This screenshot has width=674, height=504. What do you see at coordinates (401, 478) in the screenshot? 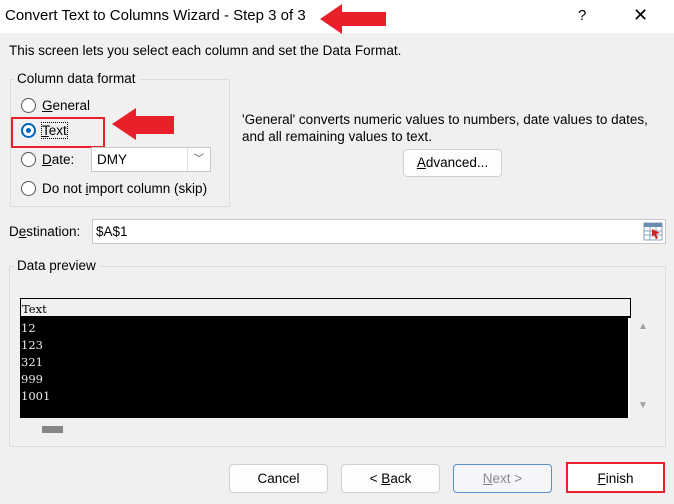
I see `label-rest: ack` at bounding box center [401, 478].